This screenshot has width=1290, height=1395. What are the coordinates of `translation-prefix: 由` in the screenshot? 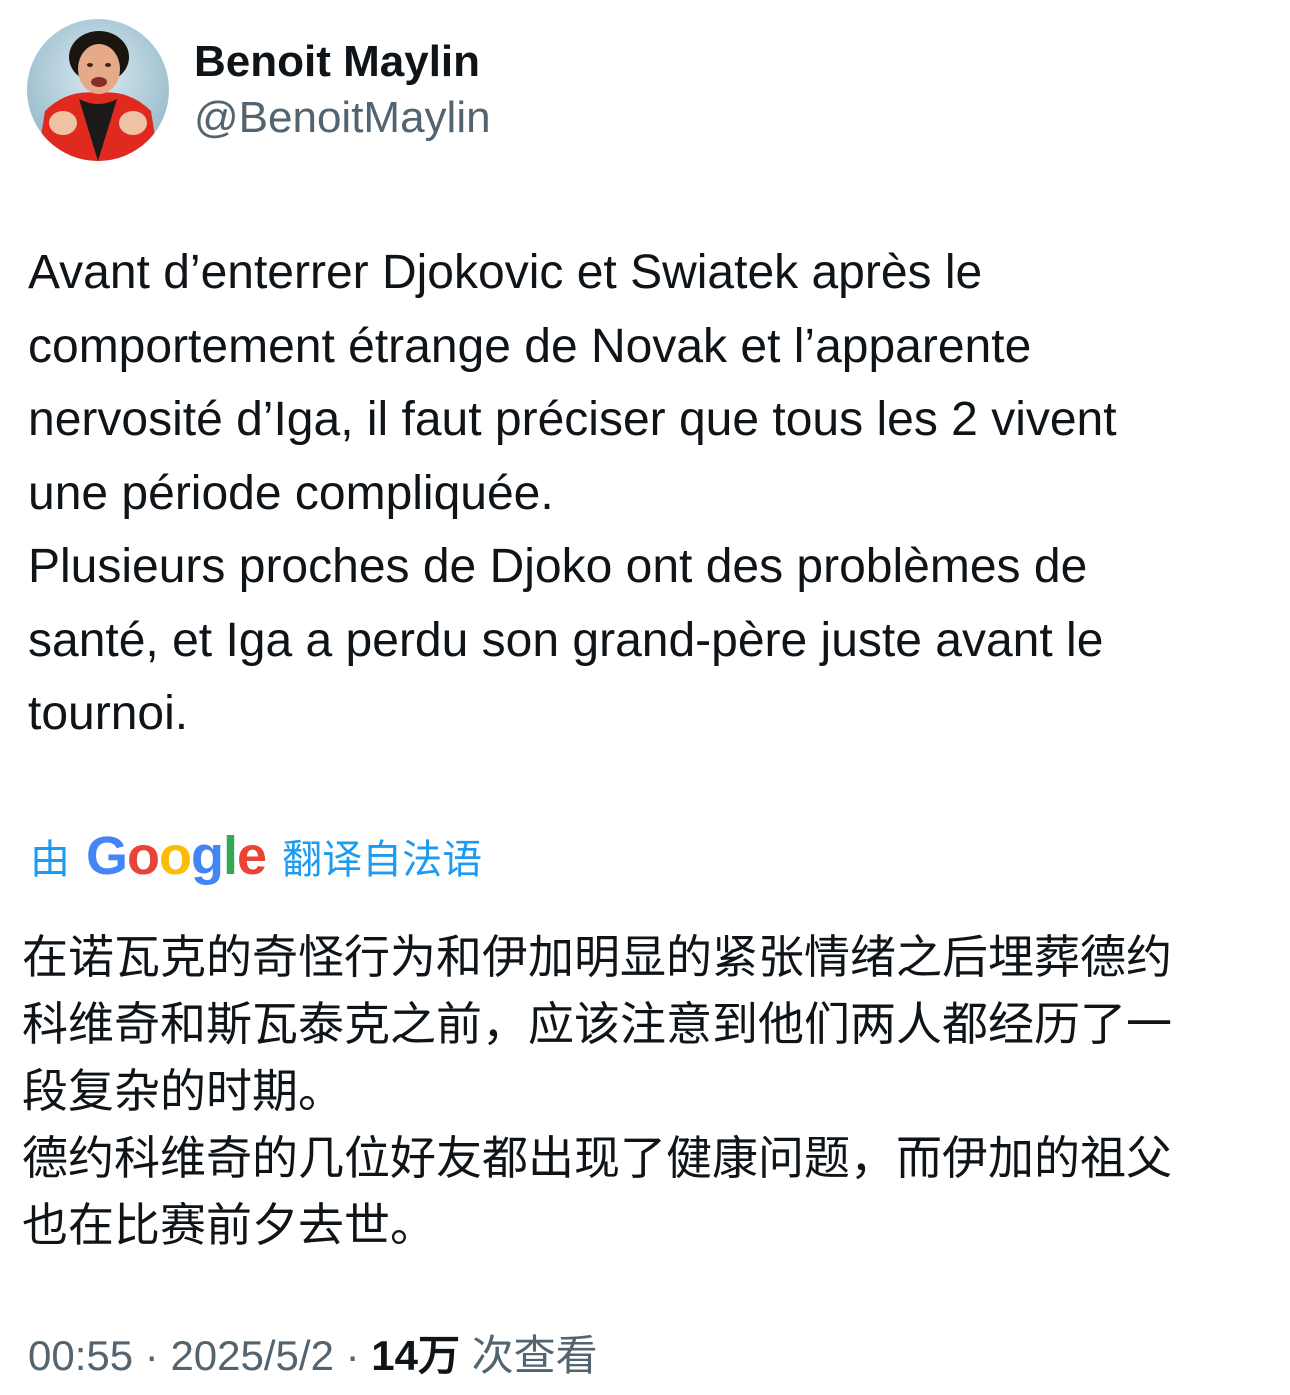 It's located at (50, 860).